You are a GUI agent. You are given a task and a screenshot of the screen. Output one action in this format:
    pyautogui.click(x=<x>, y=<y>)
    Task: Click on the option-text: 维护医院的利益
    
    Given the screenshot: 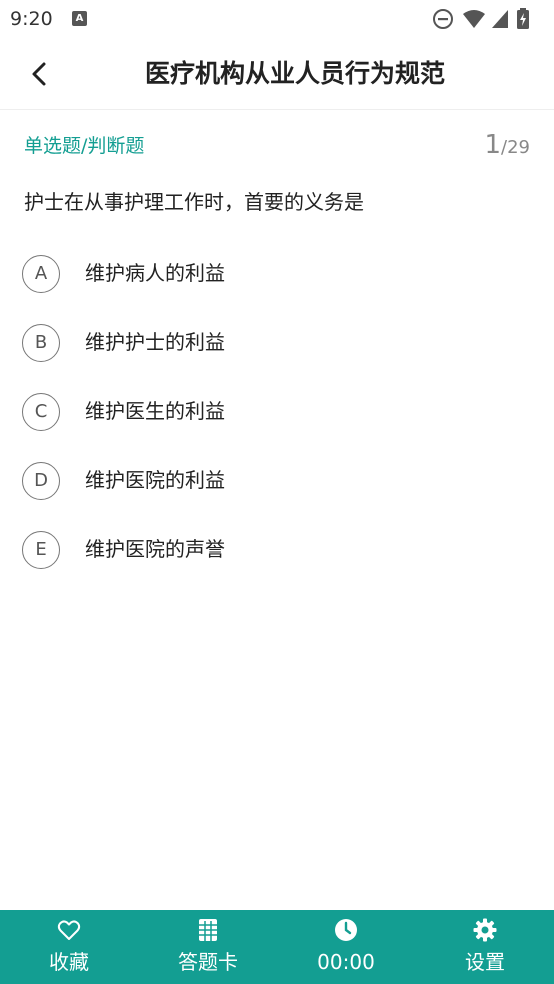 What is the action you would take?
    pyautogui.click(x=155, y=480)
    